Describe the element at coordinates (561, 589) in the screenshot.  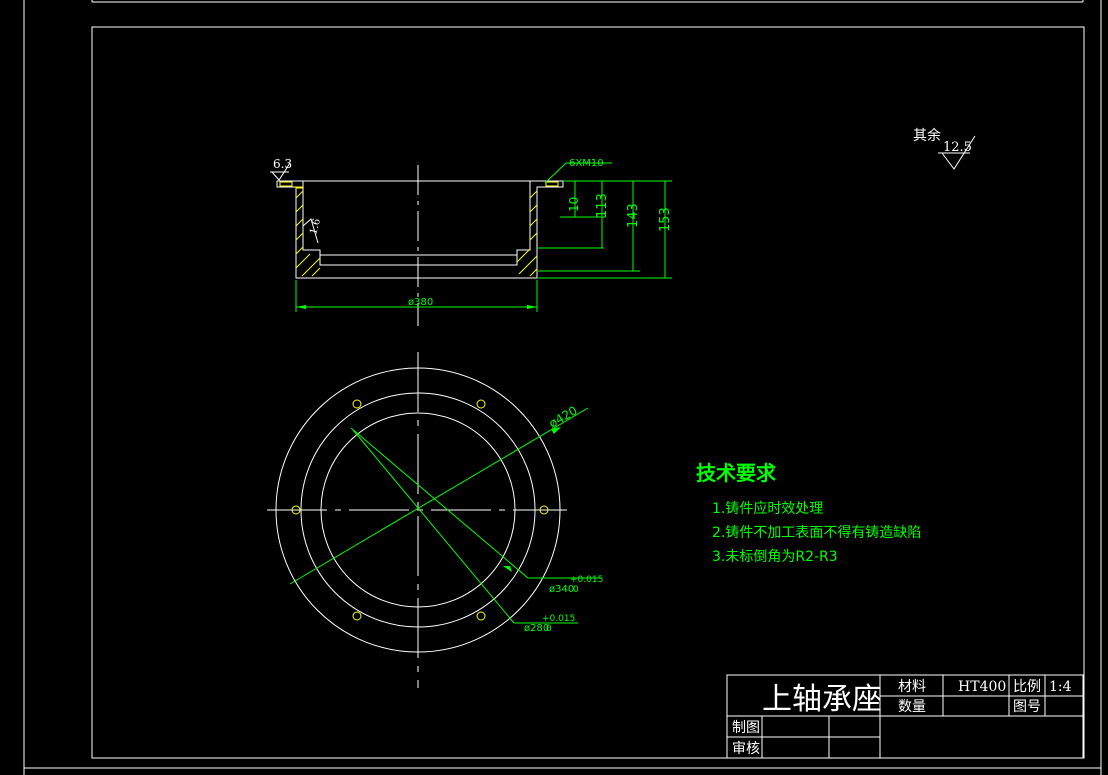
I see `dim-dia-340: ø340` at that location.